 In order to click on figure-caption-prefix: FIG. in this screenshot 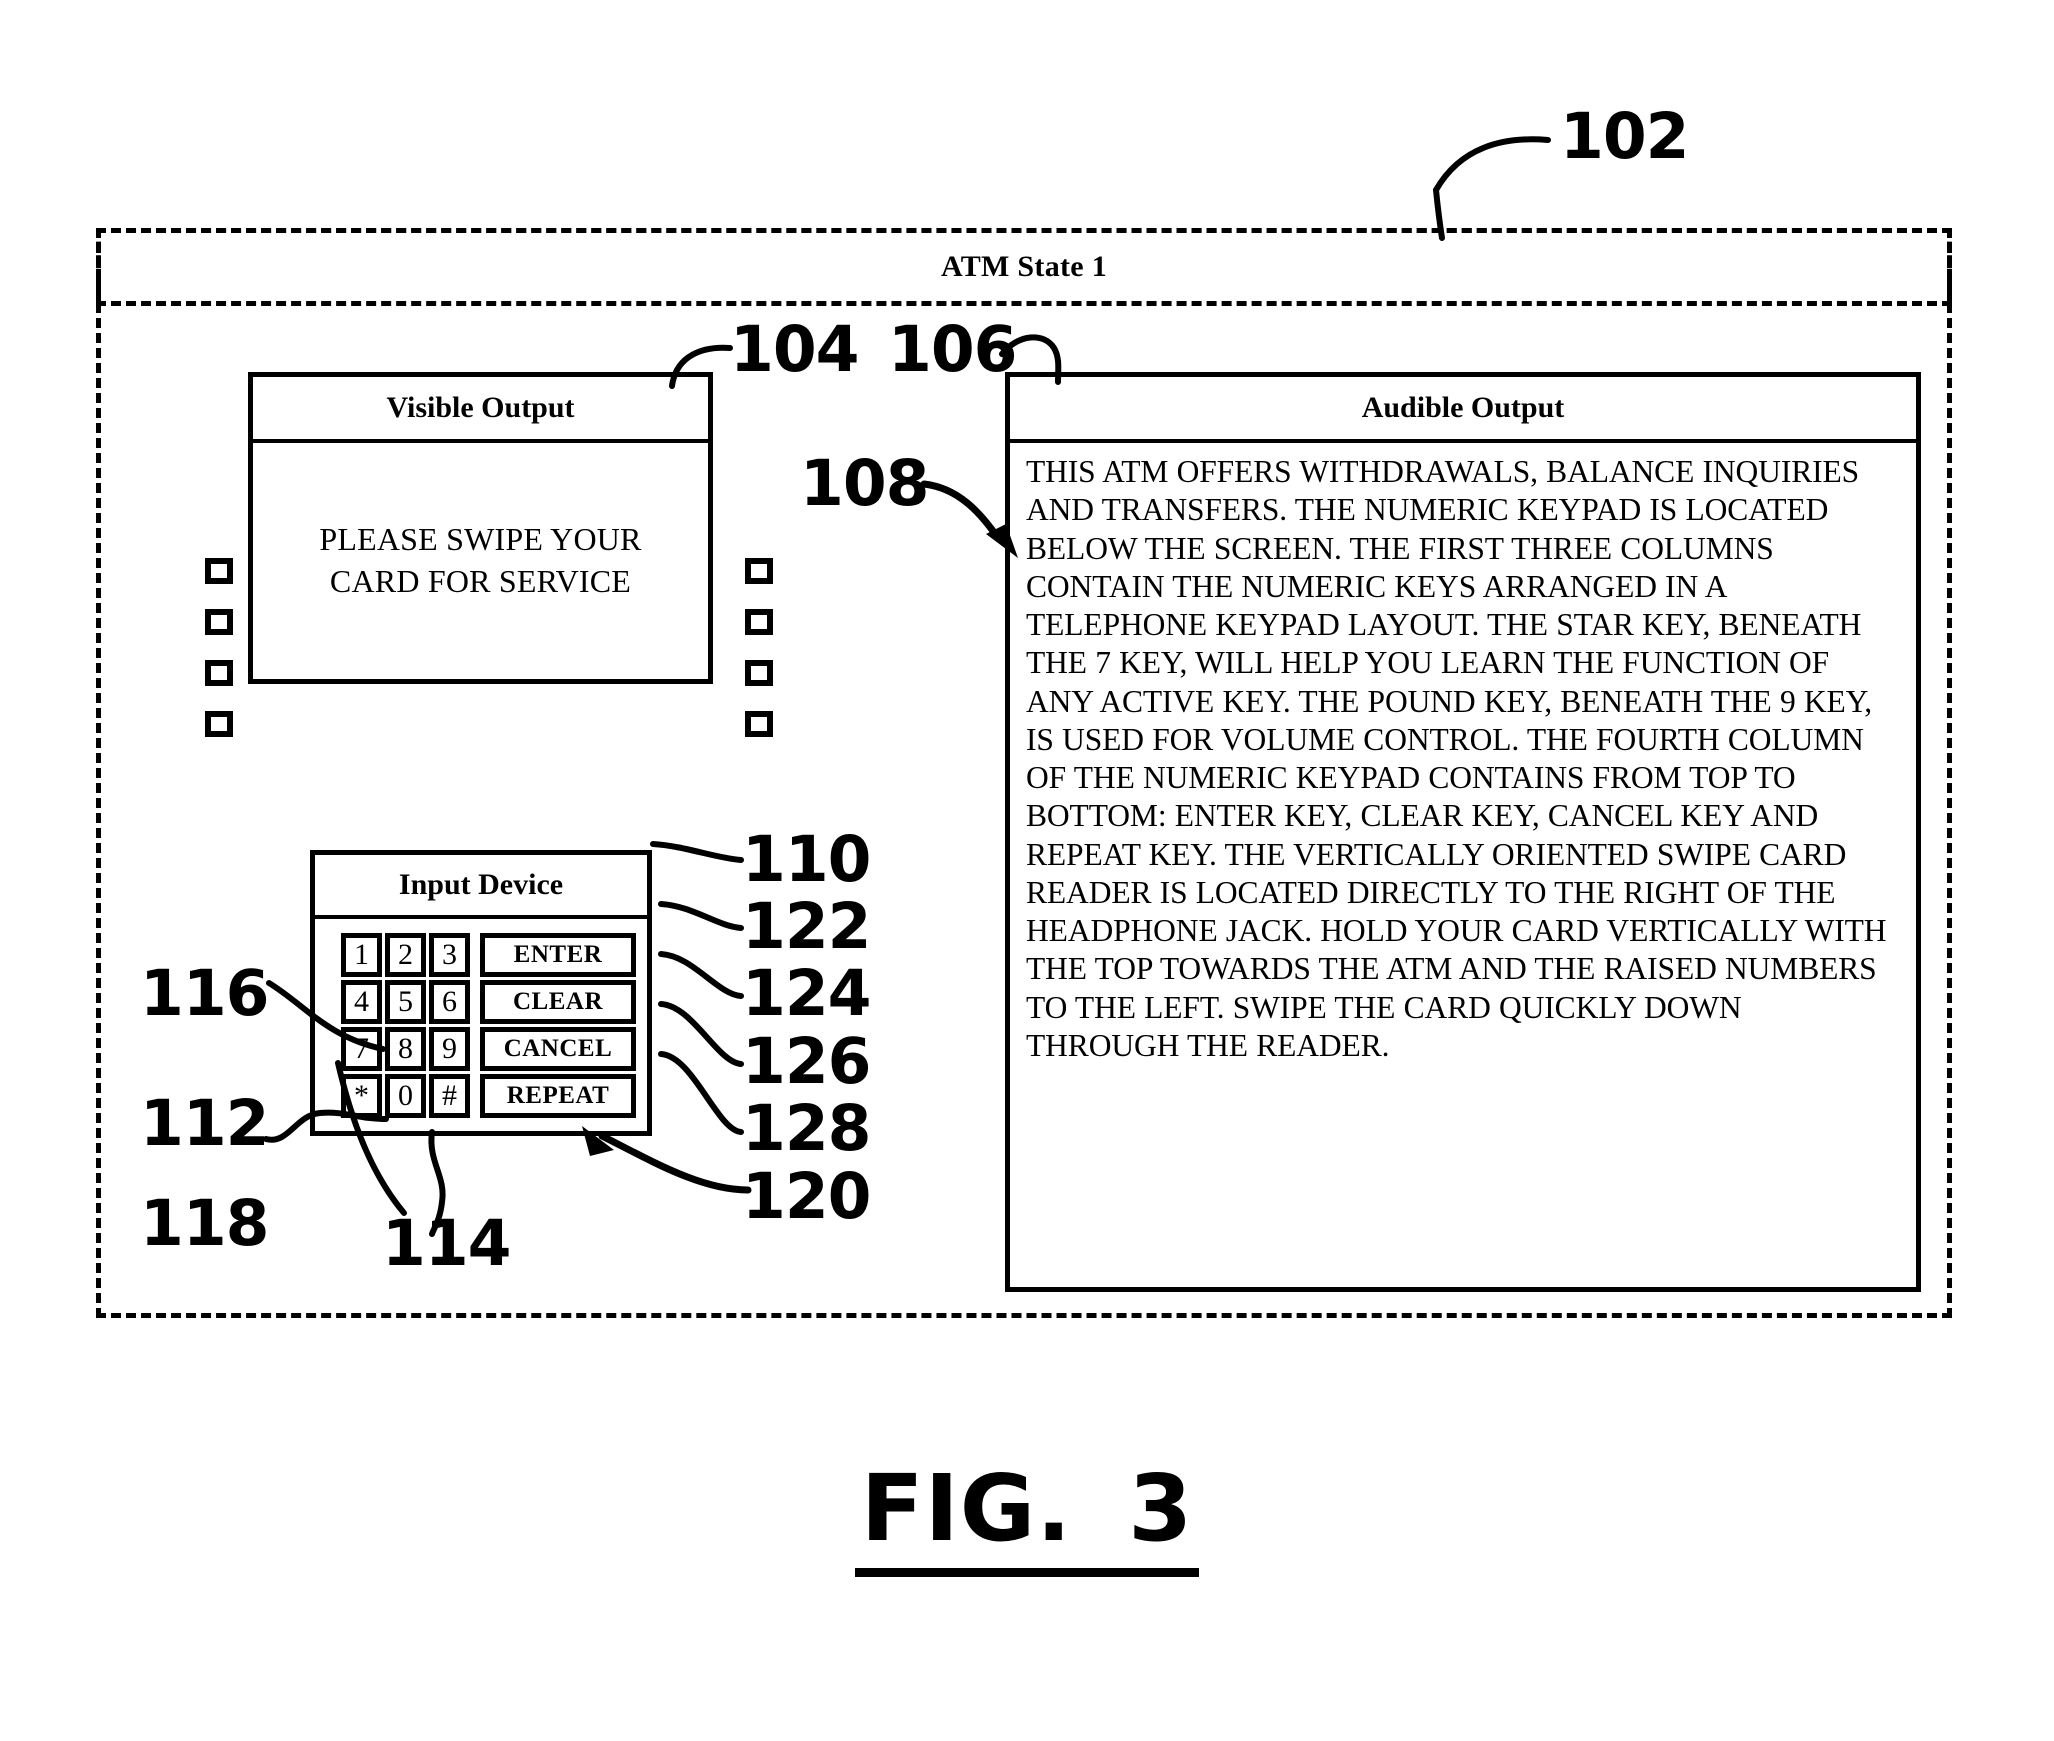, I will do `click(966, 1508)`.